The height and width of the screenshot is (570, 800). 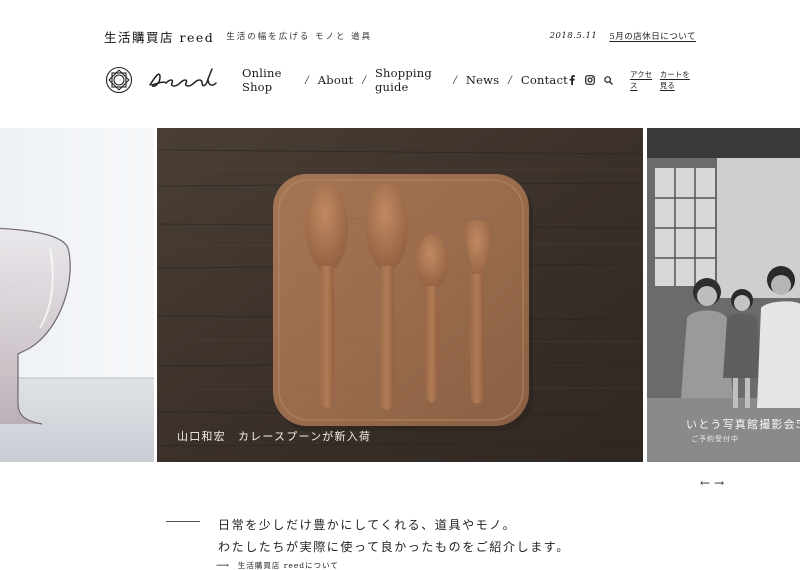 I want to click on instagram-icon, so click(x=590, y=80).